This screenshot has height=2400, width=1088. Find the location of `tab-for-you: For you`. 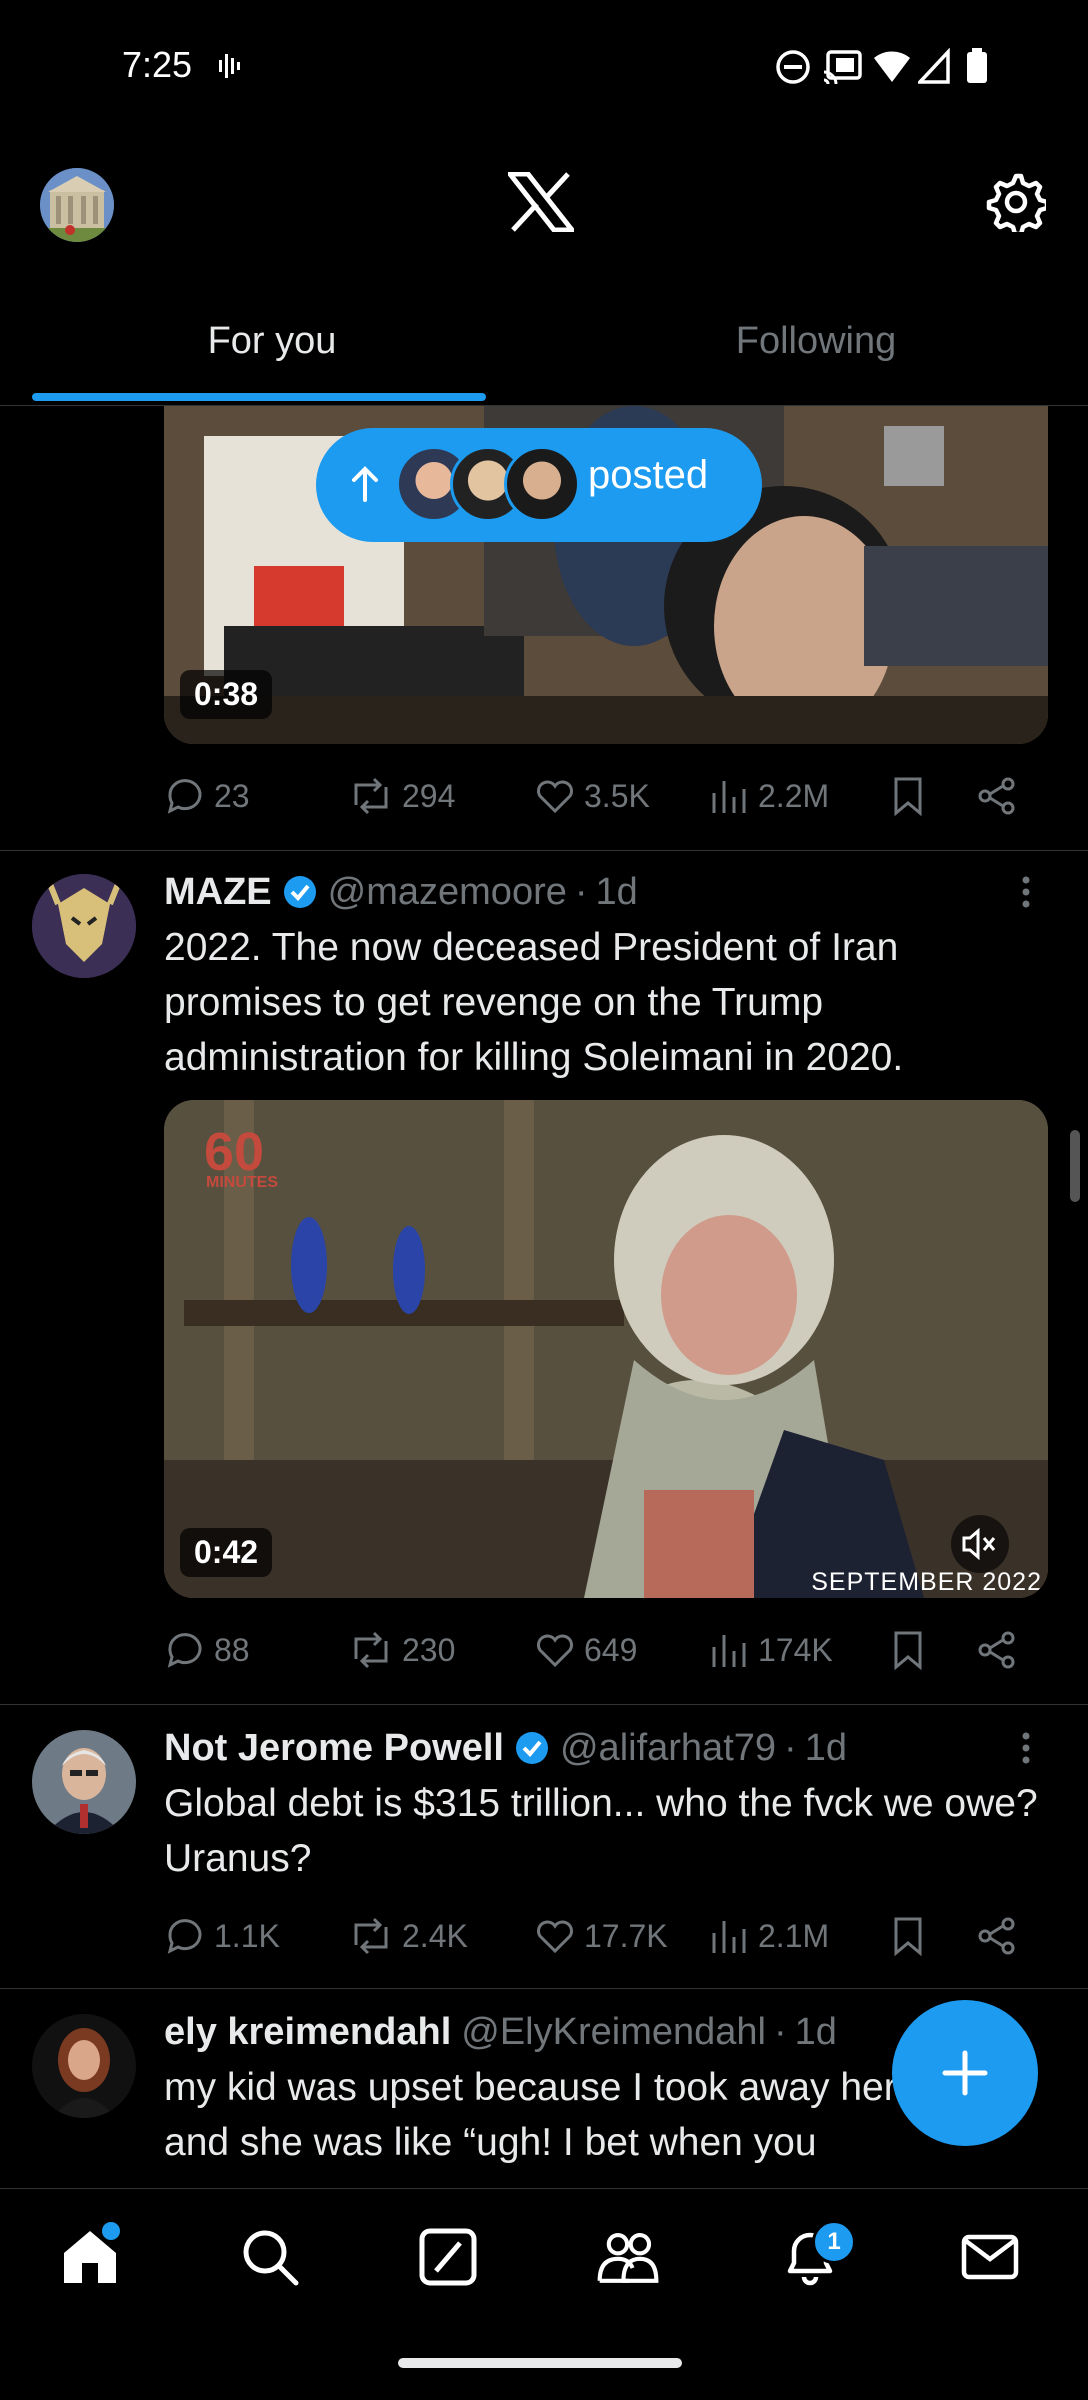

tab-for-you: For you is located at coordinates (272, 350).